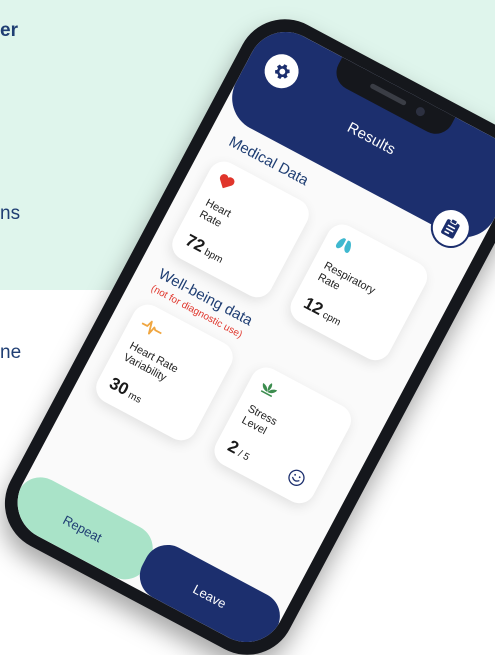 Image resolution: width=495 pixels, height=655 pixels. What do you see at coordinates (227, 181) in the screenshot?
I see `heart-icon` at bounding box center [227, 181].